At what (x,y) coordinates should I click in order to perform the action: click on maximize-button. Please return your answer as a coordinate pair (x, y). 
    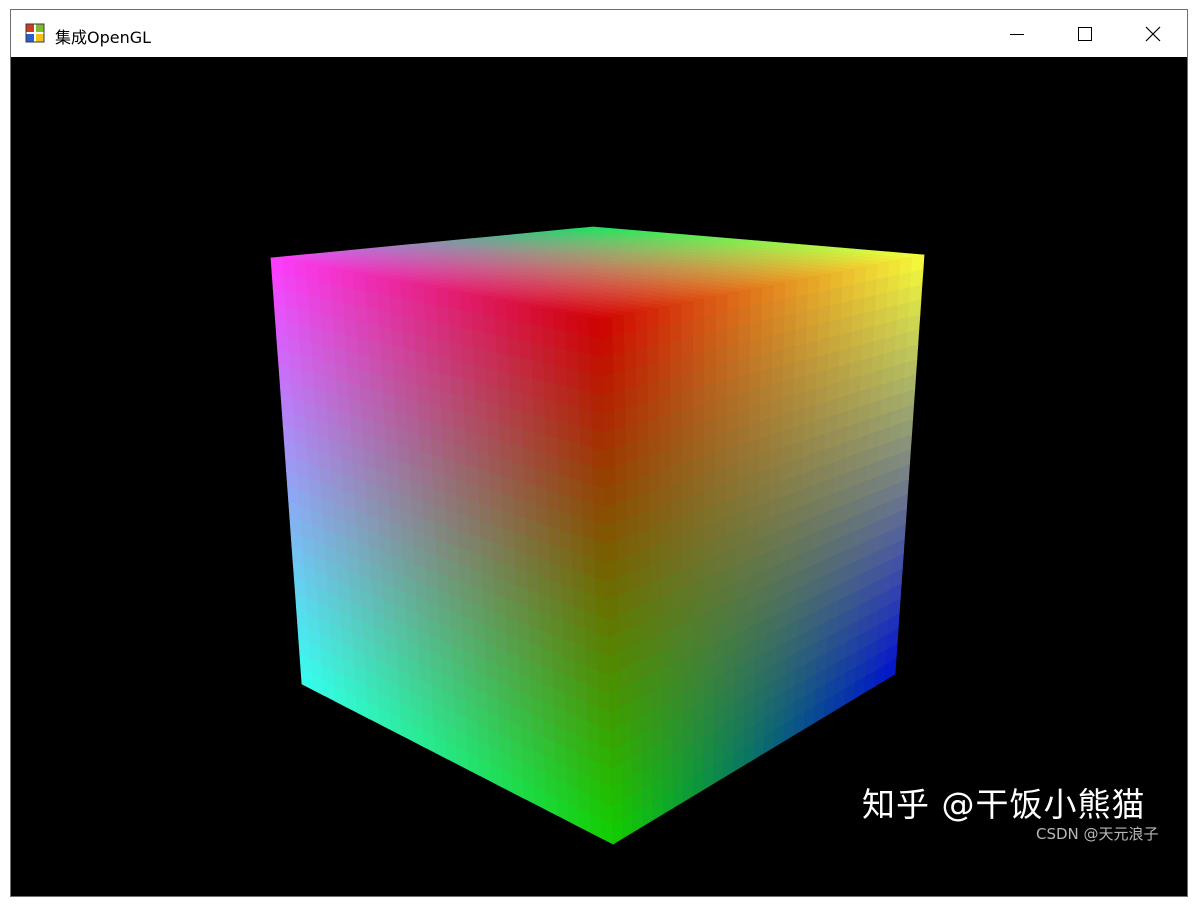
    Looking at the image, I should click on (1085, 33).